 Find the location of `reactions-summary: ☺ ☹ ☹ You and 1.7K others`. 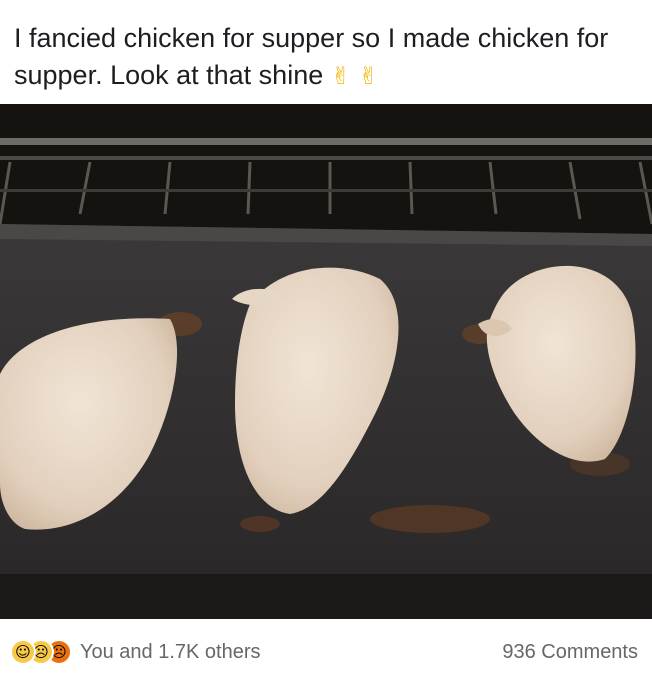

reactions-summary: ☺ ☹ ☹ You and 1.7K others is located at coordinates (135, 652).